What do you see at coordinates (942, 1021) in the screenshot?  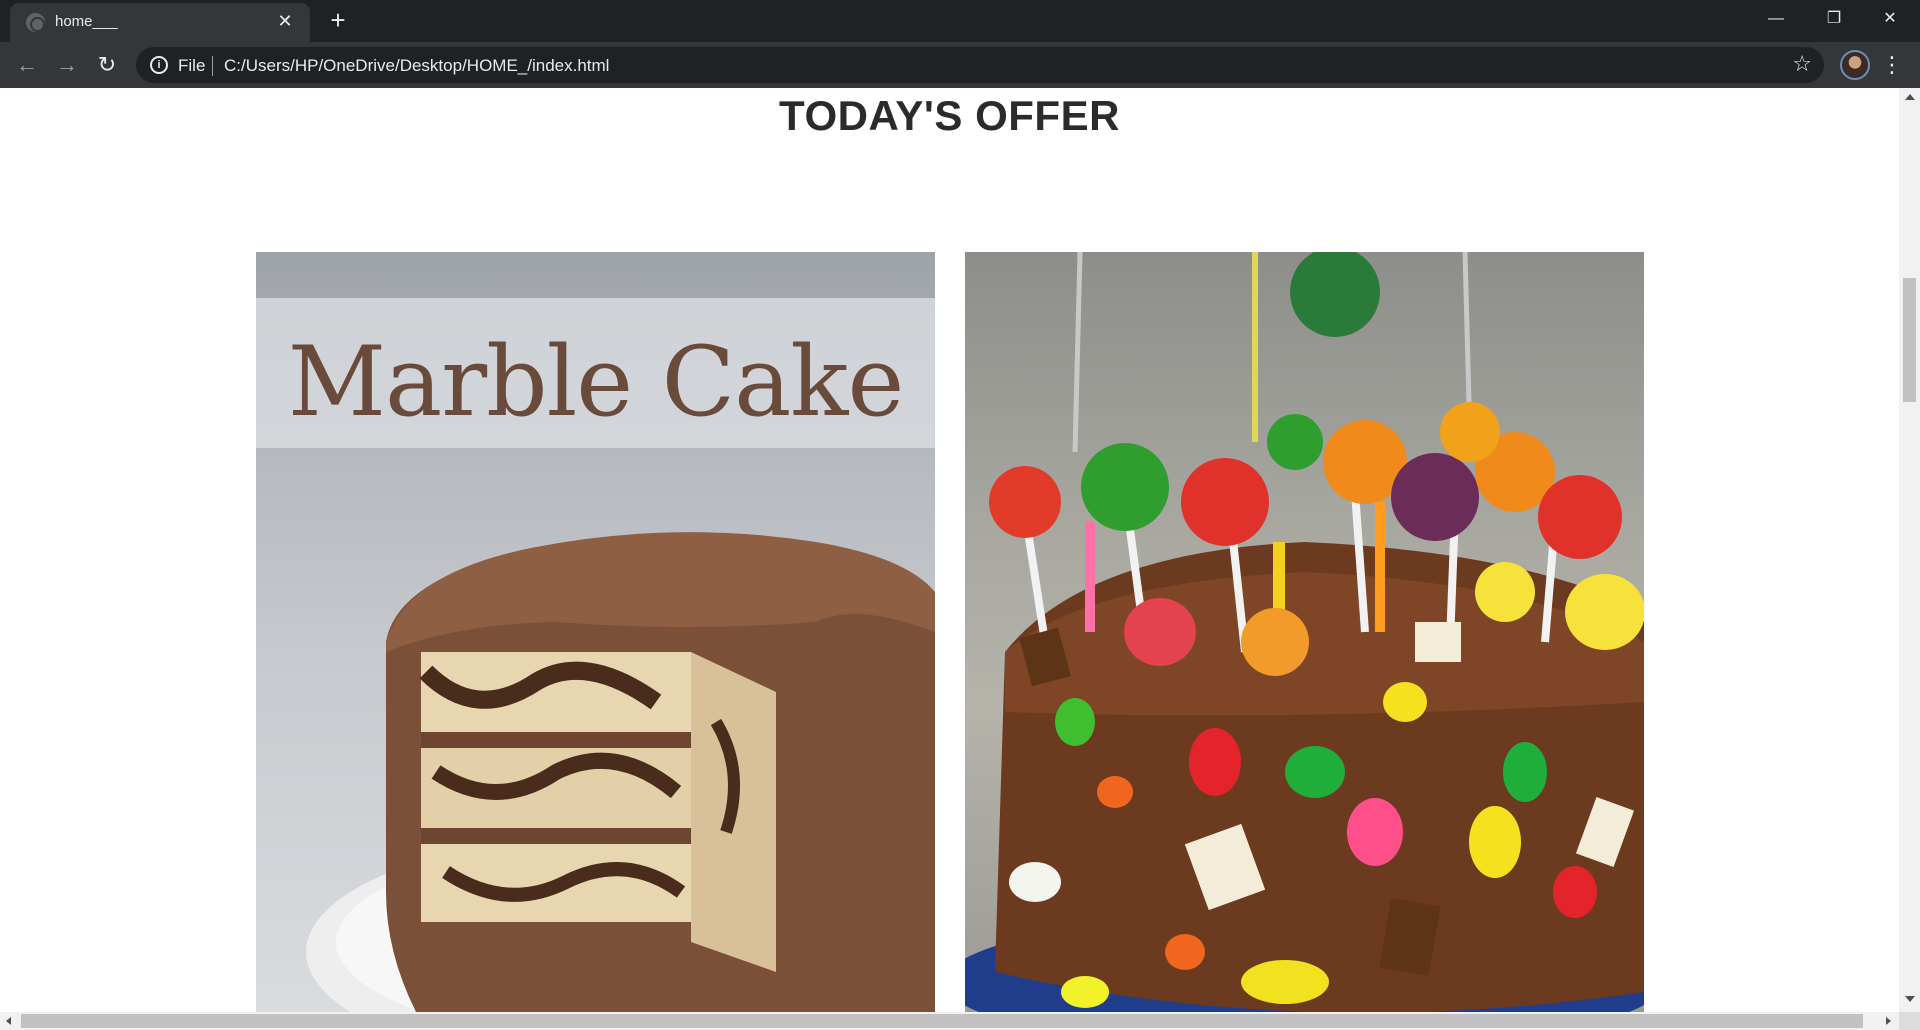 I see `horizontal-scroll-thumb` at bounding box center [942, 1021].